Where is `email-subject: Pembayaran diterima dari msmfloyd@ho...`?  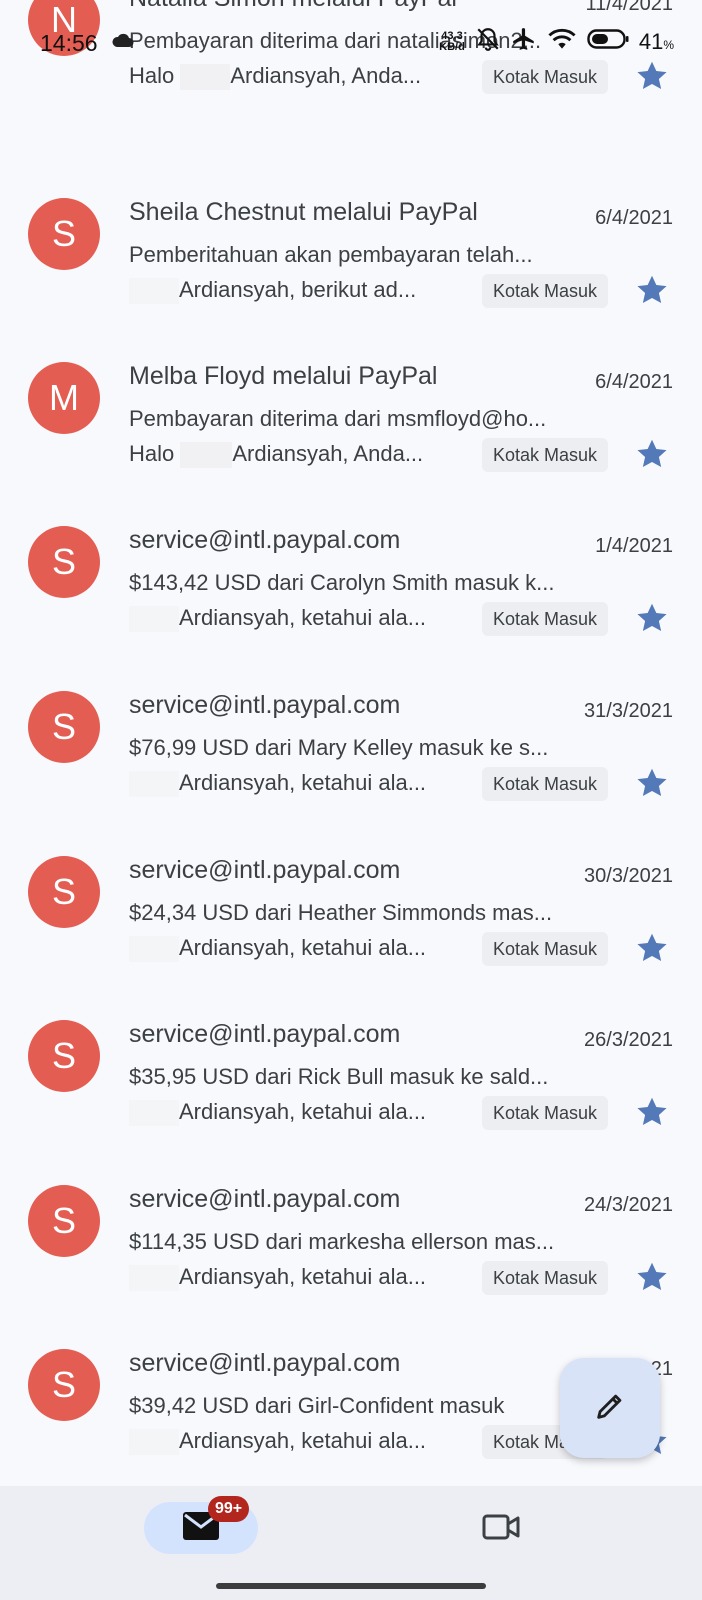 email-subject: Pembayaran diterima dari msmfloyd@ho... is located at coordinates (338, 418).